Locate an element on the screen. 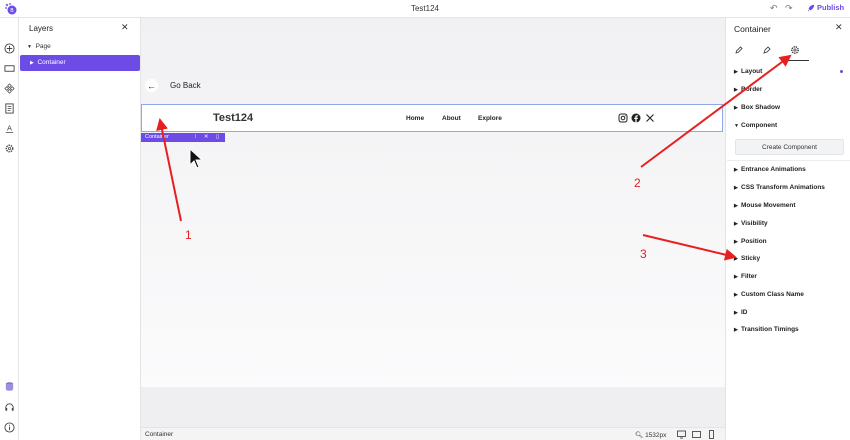 This screenshot has height=440, width=850. section-filter: ▶ Filter is located at coordinates (745, 276).